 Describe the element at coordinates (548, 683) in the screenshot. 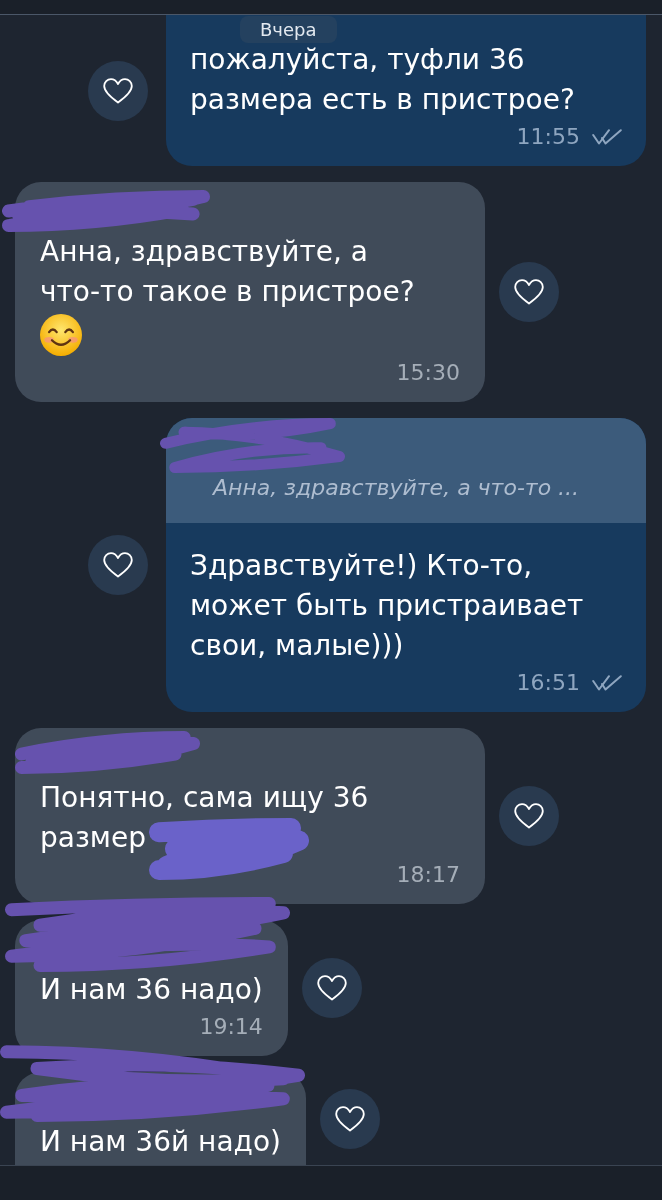

I see `message-time: 16:51` at that location.